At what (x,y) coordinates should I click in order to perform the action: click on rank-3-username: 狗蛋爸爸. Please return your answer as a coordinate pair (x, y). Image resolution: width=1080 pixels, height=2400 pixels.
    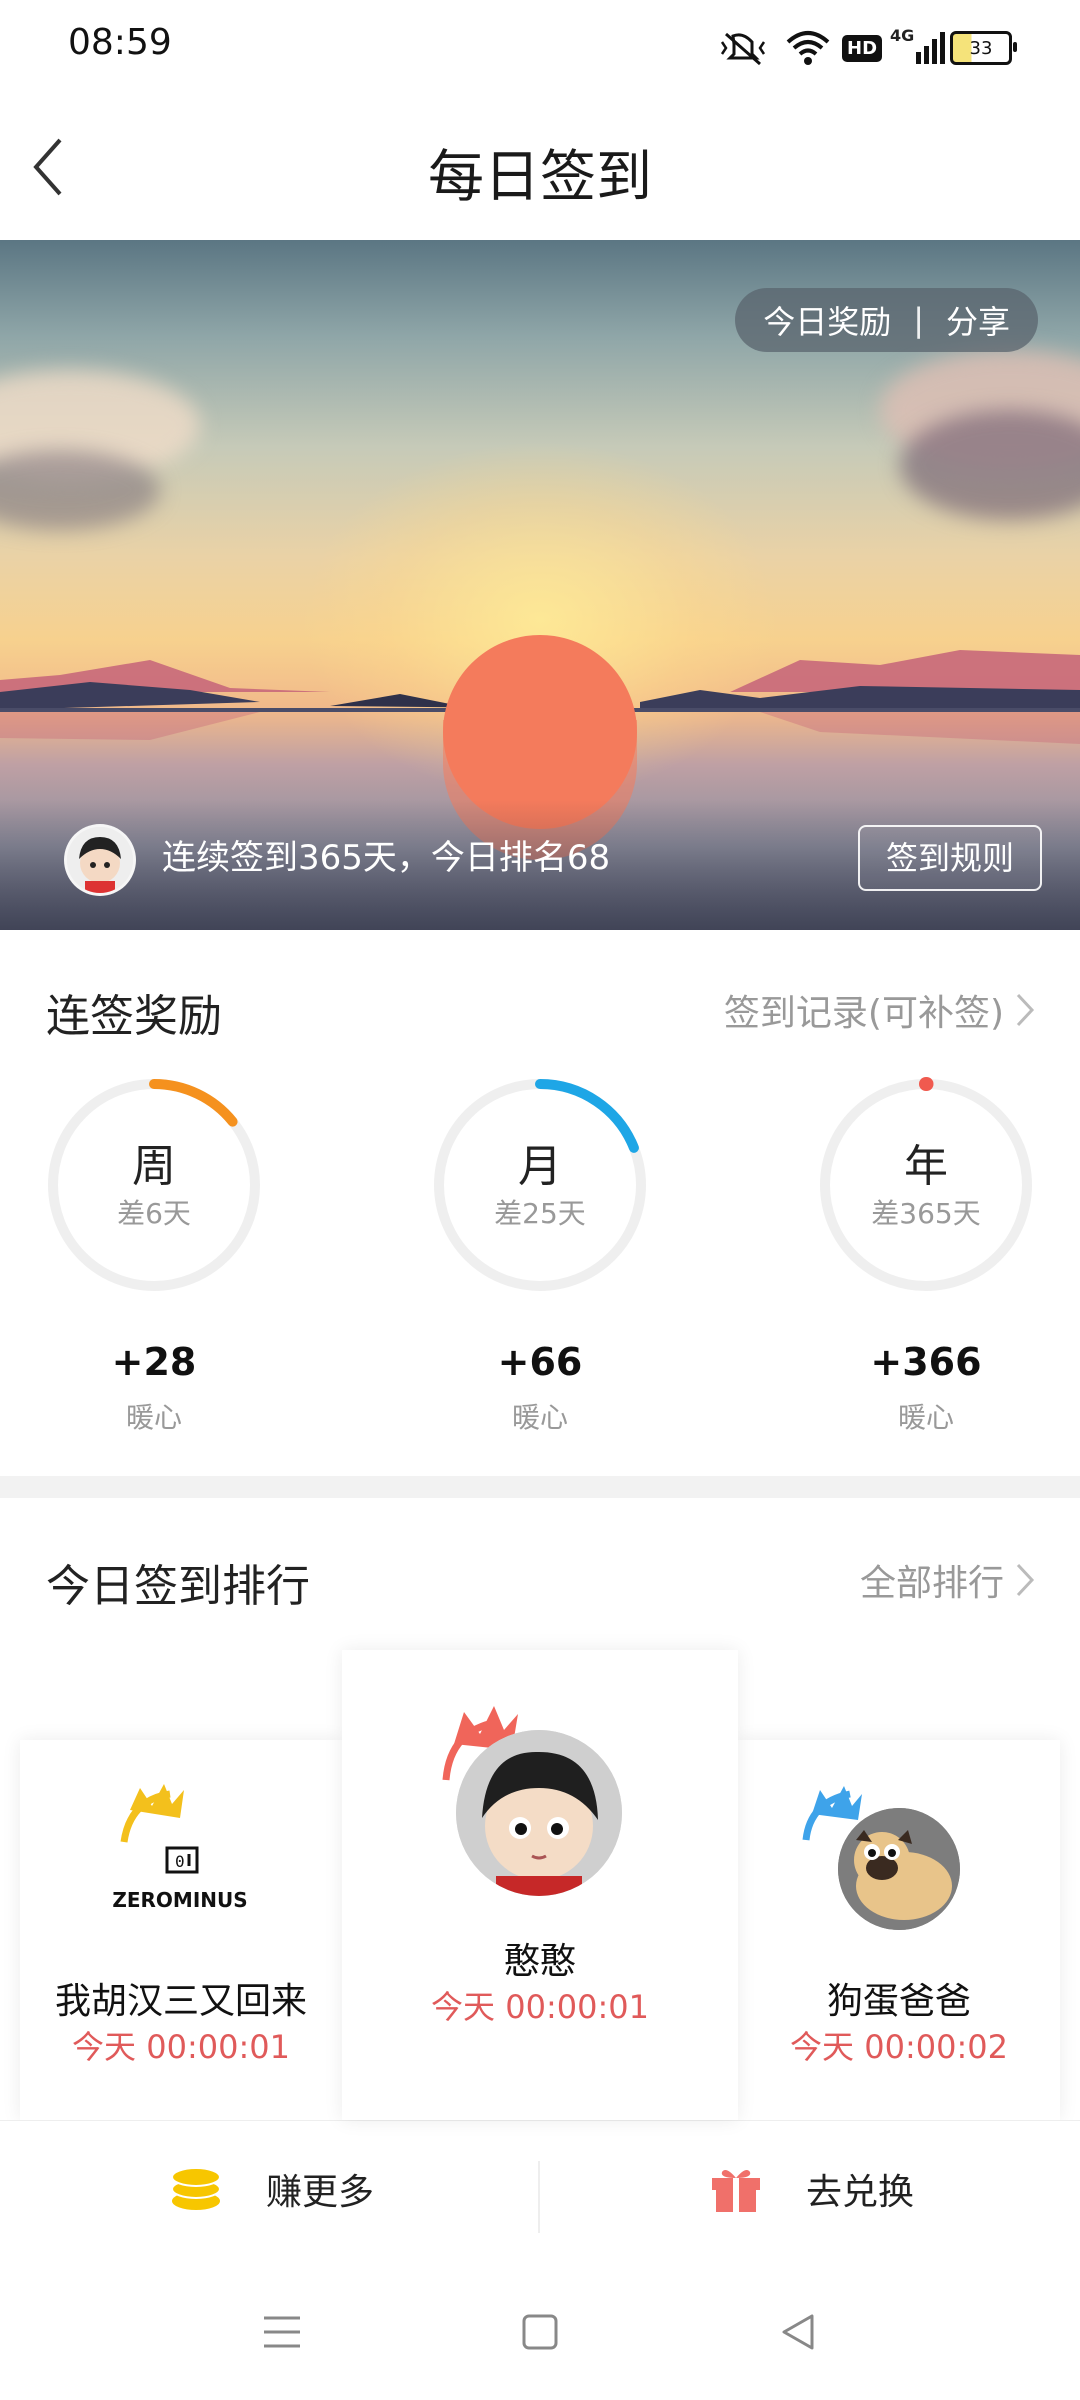
    Looking at the image, I should click on (898, 2001).